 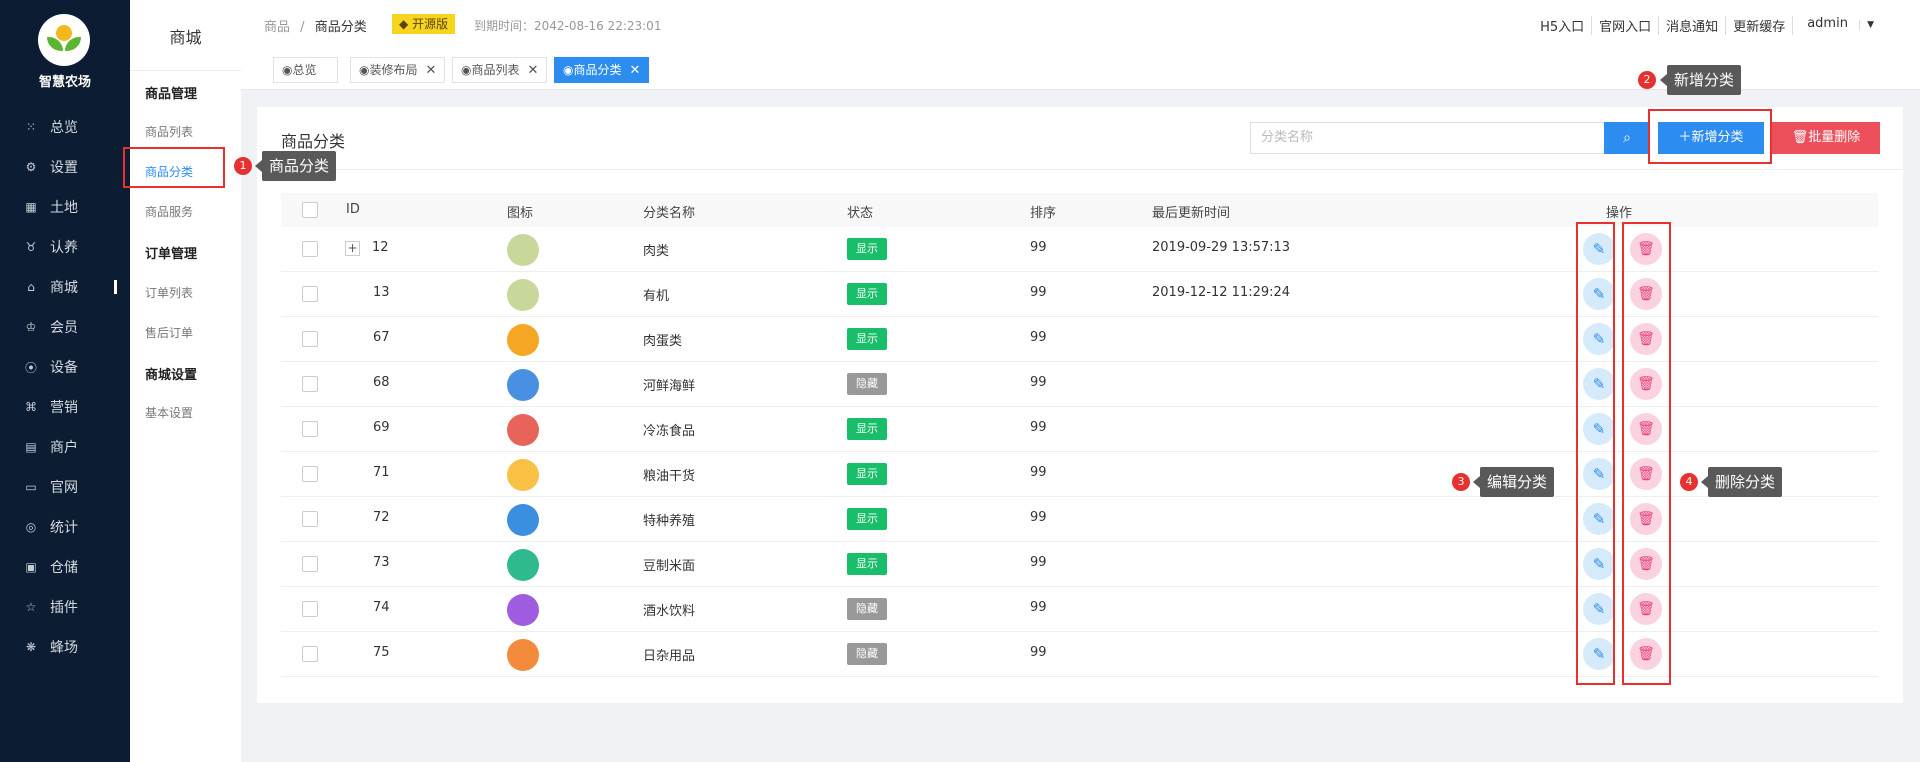 What do you see at coordinates (313, 141) in the screenshot?
I see `panel-title: 商品分类` at bounding box center [313, 141].